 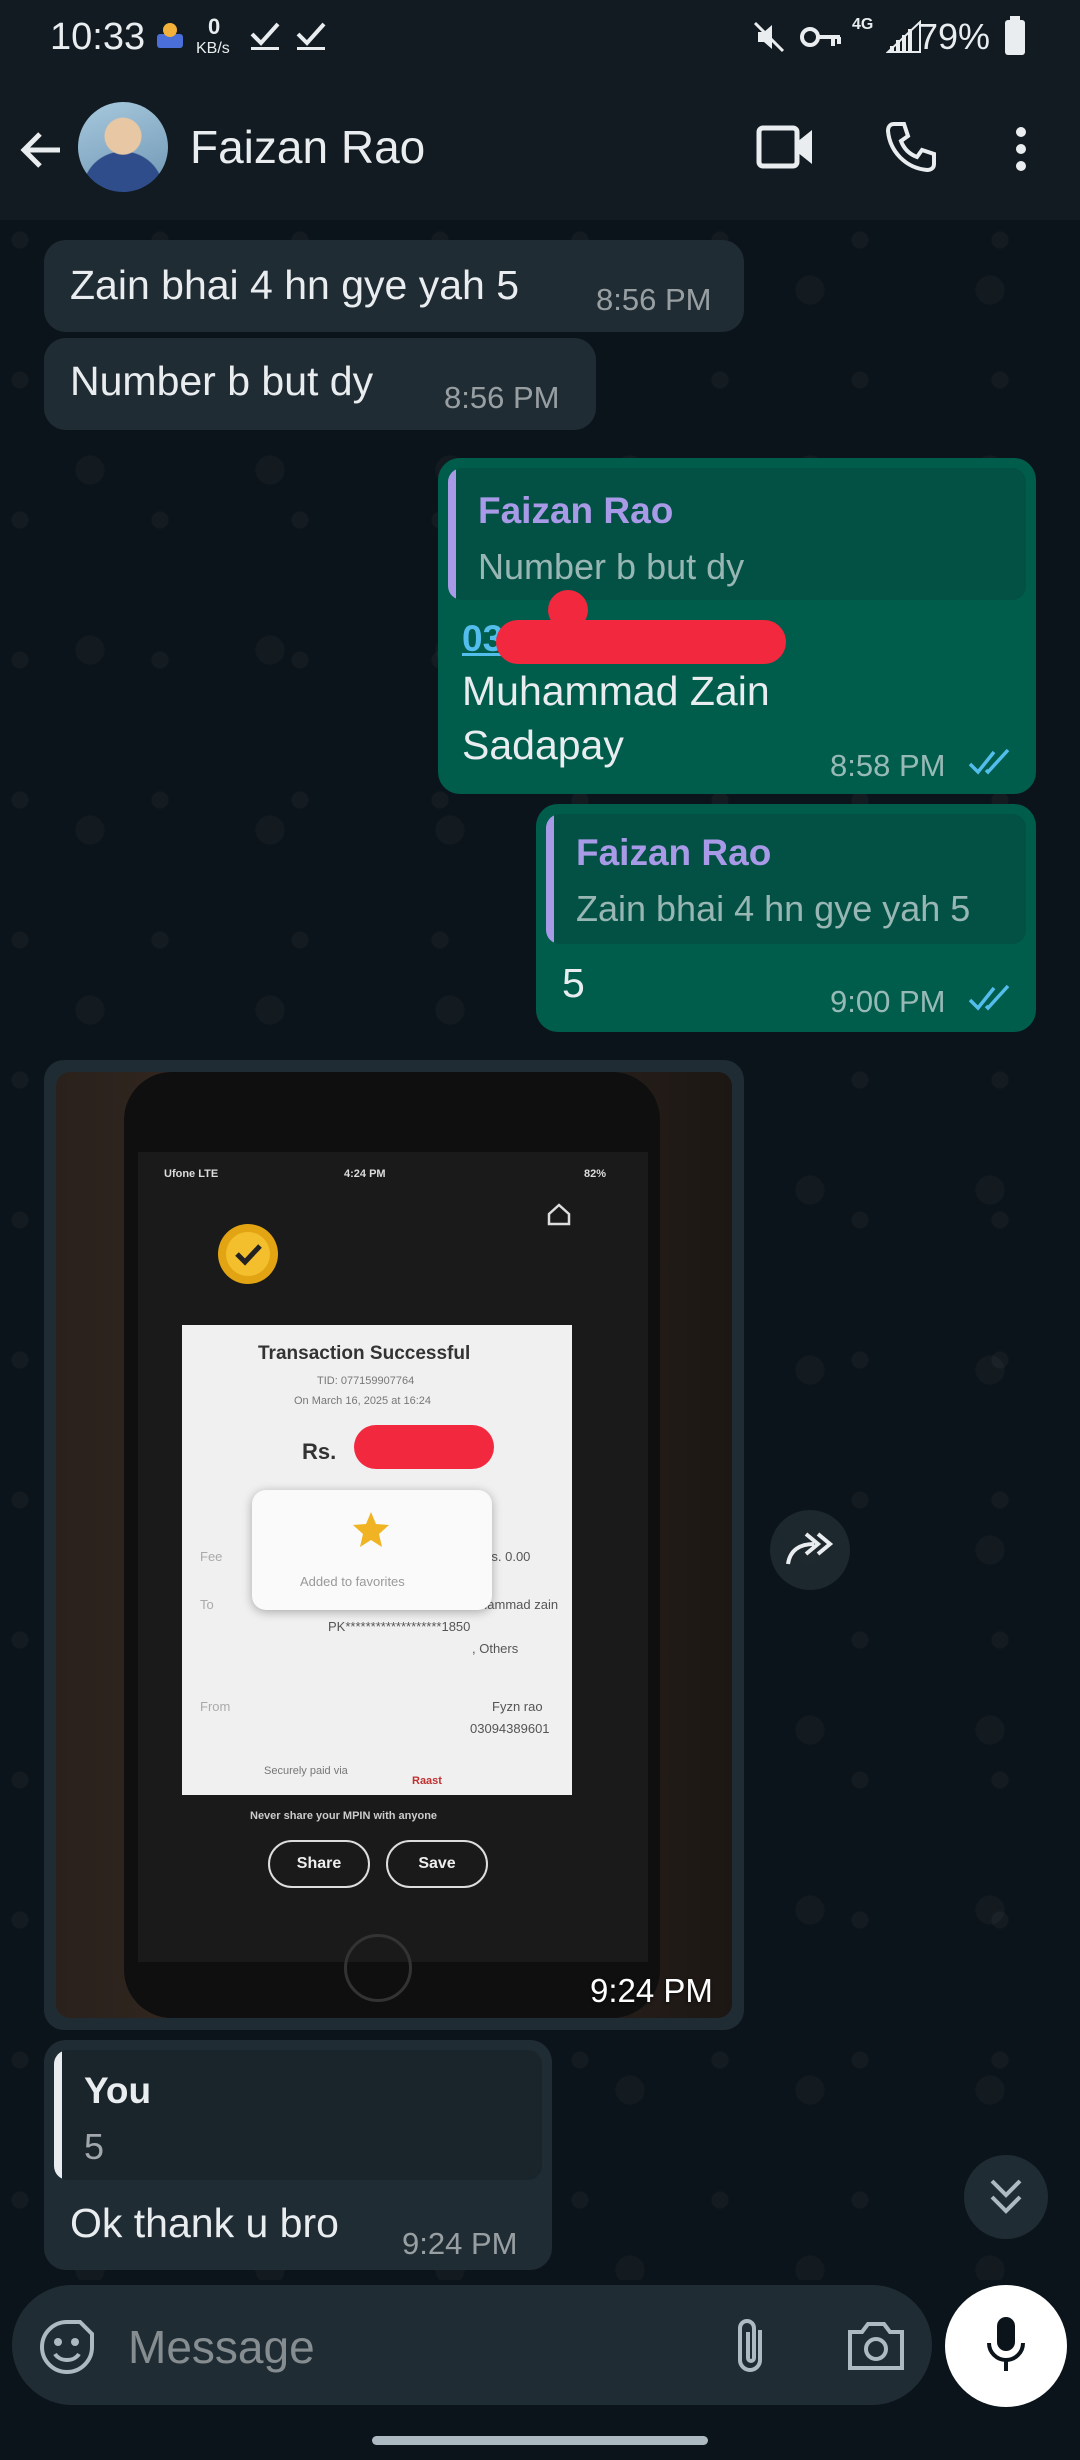 What do you see at coordinates (495, 1648) in the screenshot?
I see `receipt-to-bank: , Others` at bounding box center [495, 1648].